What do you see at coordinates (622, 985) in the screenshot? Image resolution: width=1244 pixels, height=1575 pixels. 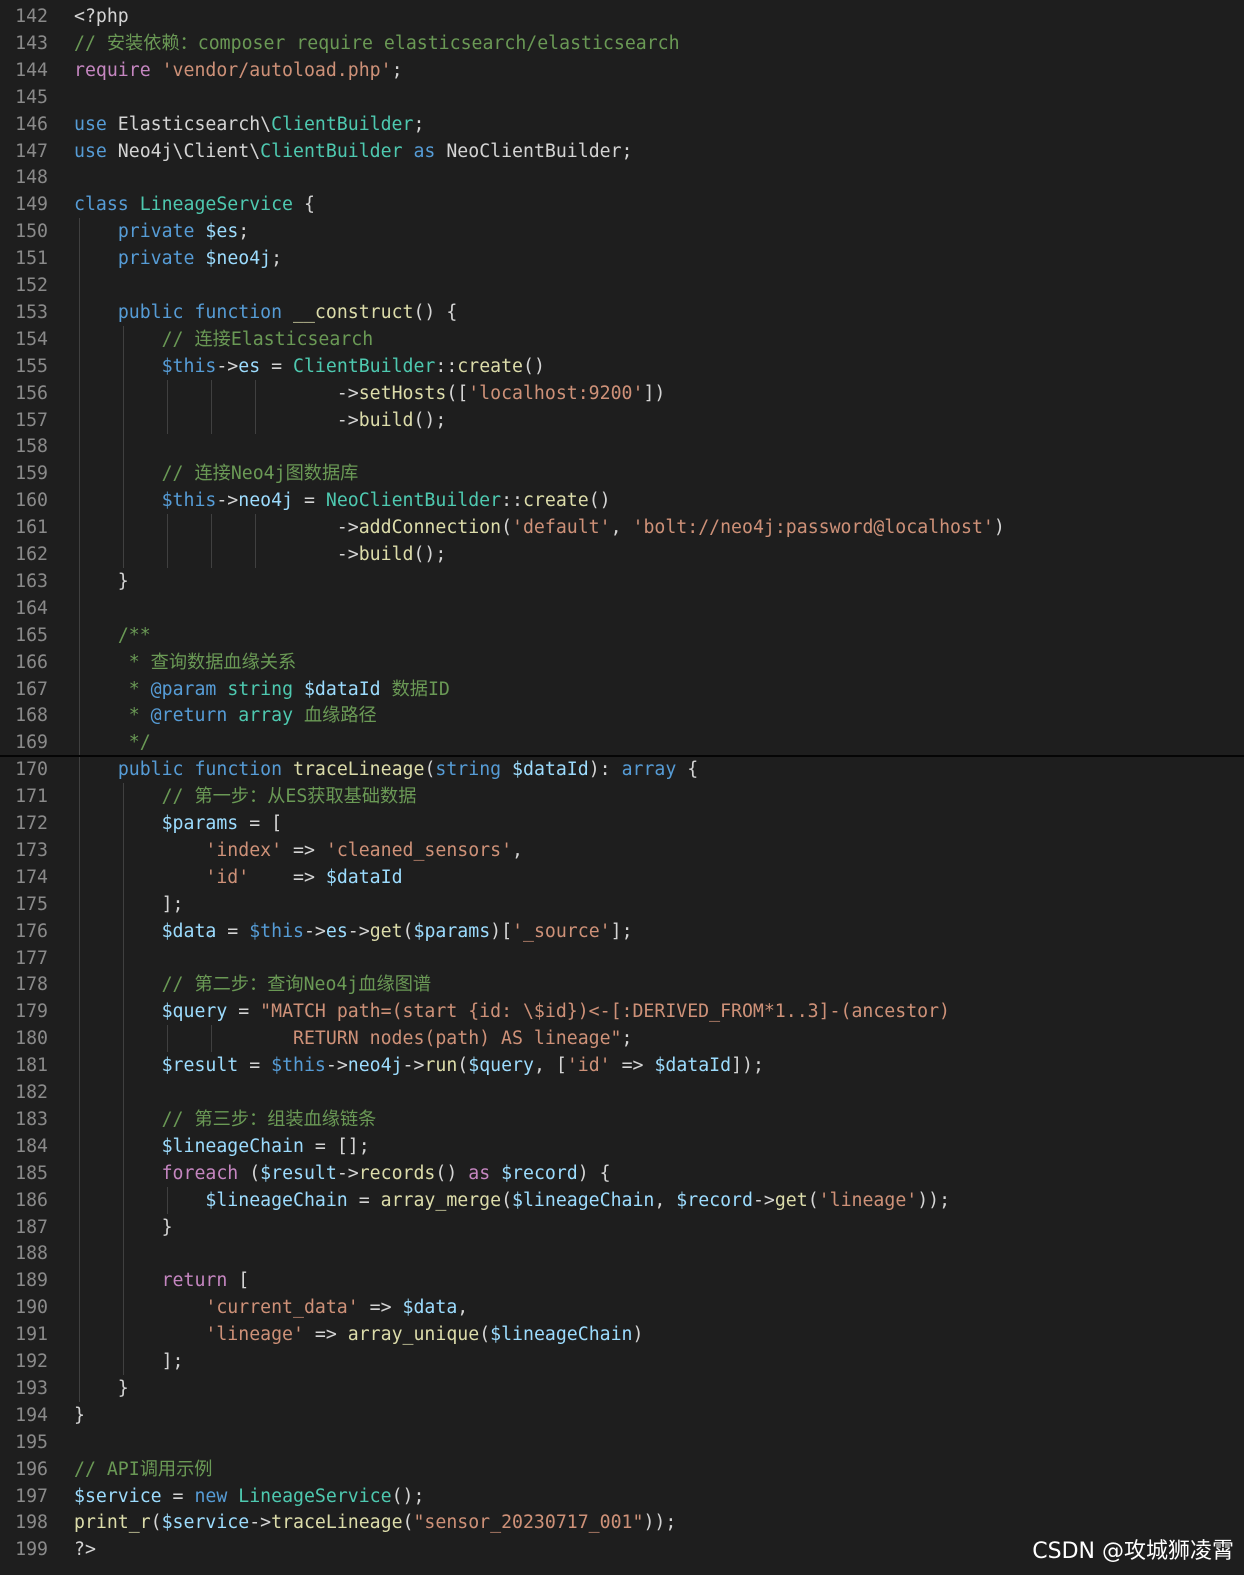 I see `code-line: 178 // 第二步：查询Neo4j血缘图谱` at bounding box center [622, 985].